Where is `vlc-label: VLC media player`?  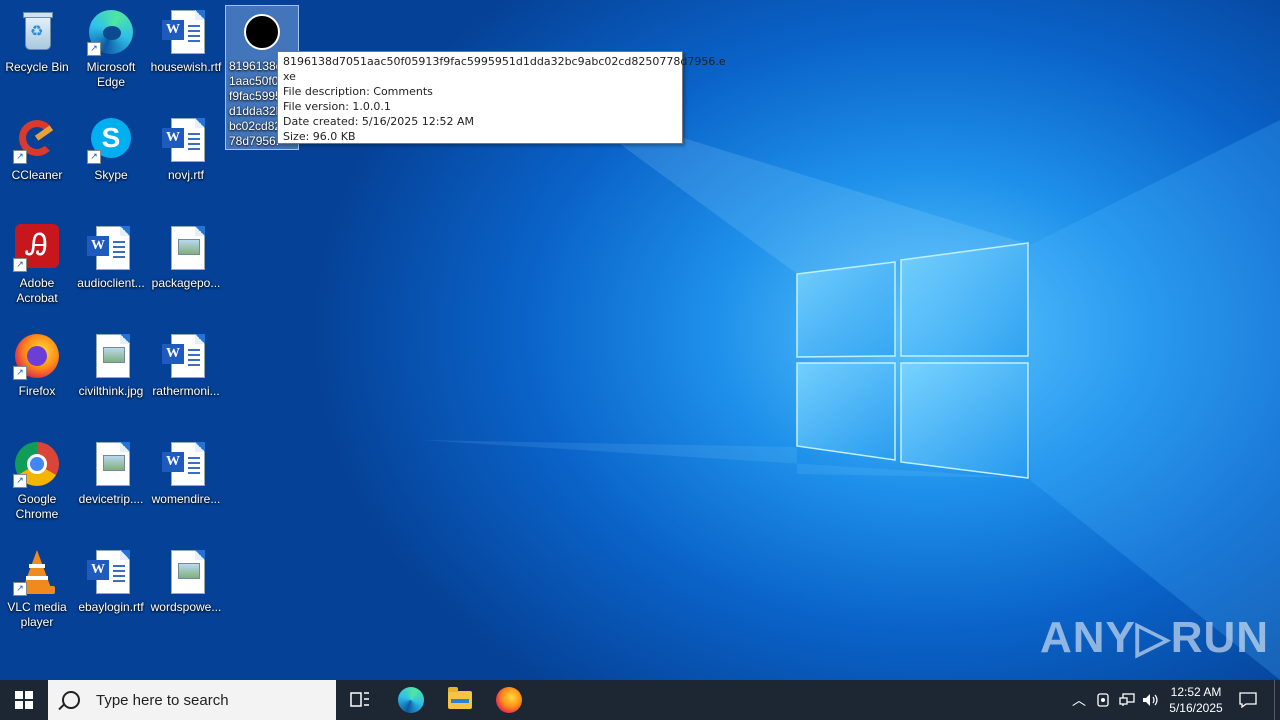 vlc-label: VLC media player is located at coordinates (37, 614).